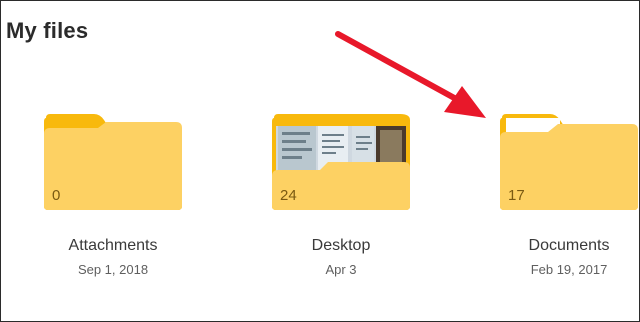 This screenshot has height=322, width=640. I want to click on folder-icon: 0, so click(113, 162).